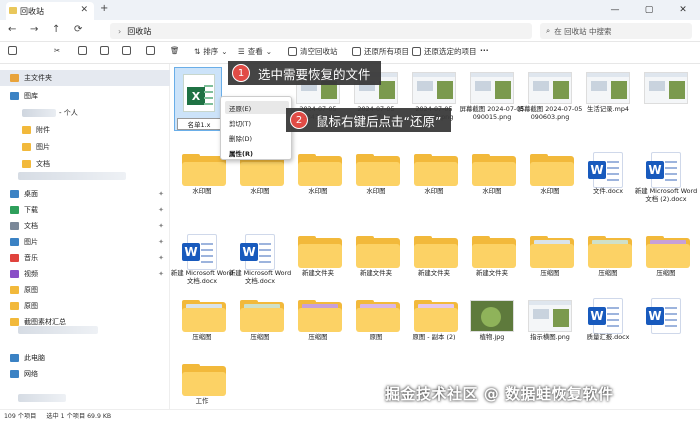 Image resolution: width=700 pixels, height=421 pixels. Describe the element at coordinates (85, 130) in the screenshot. I see `sidebar-item: 附件` at that location.